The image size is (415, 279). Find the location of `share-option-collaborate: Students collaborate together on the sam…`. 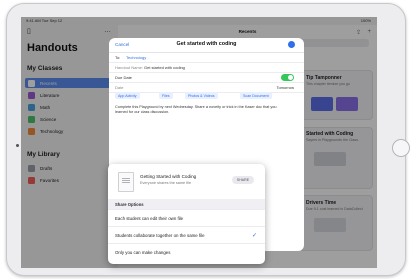

share-option-collaborate: Students collaborate together on the sam… is located at coordinates (186, 235).